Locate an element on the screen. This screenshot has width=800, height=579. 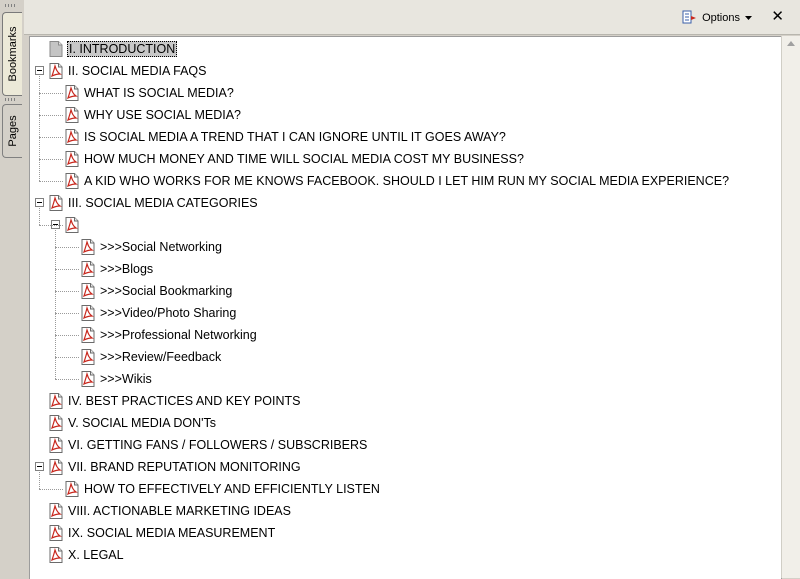
tab-bookmarks: Bookmarks is located at coordinates (12, 54).